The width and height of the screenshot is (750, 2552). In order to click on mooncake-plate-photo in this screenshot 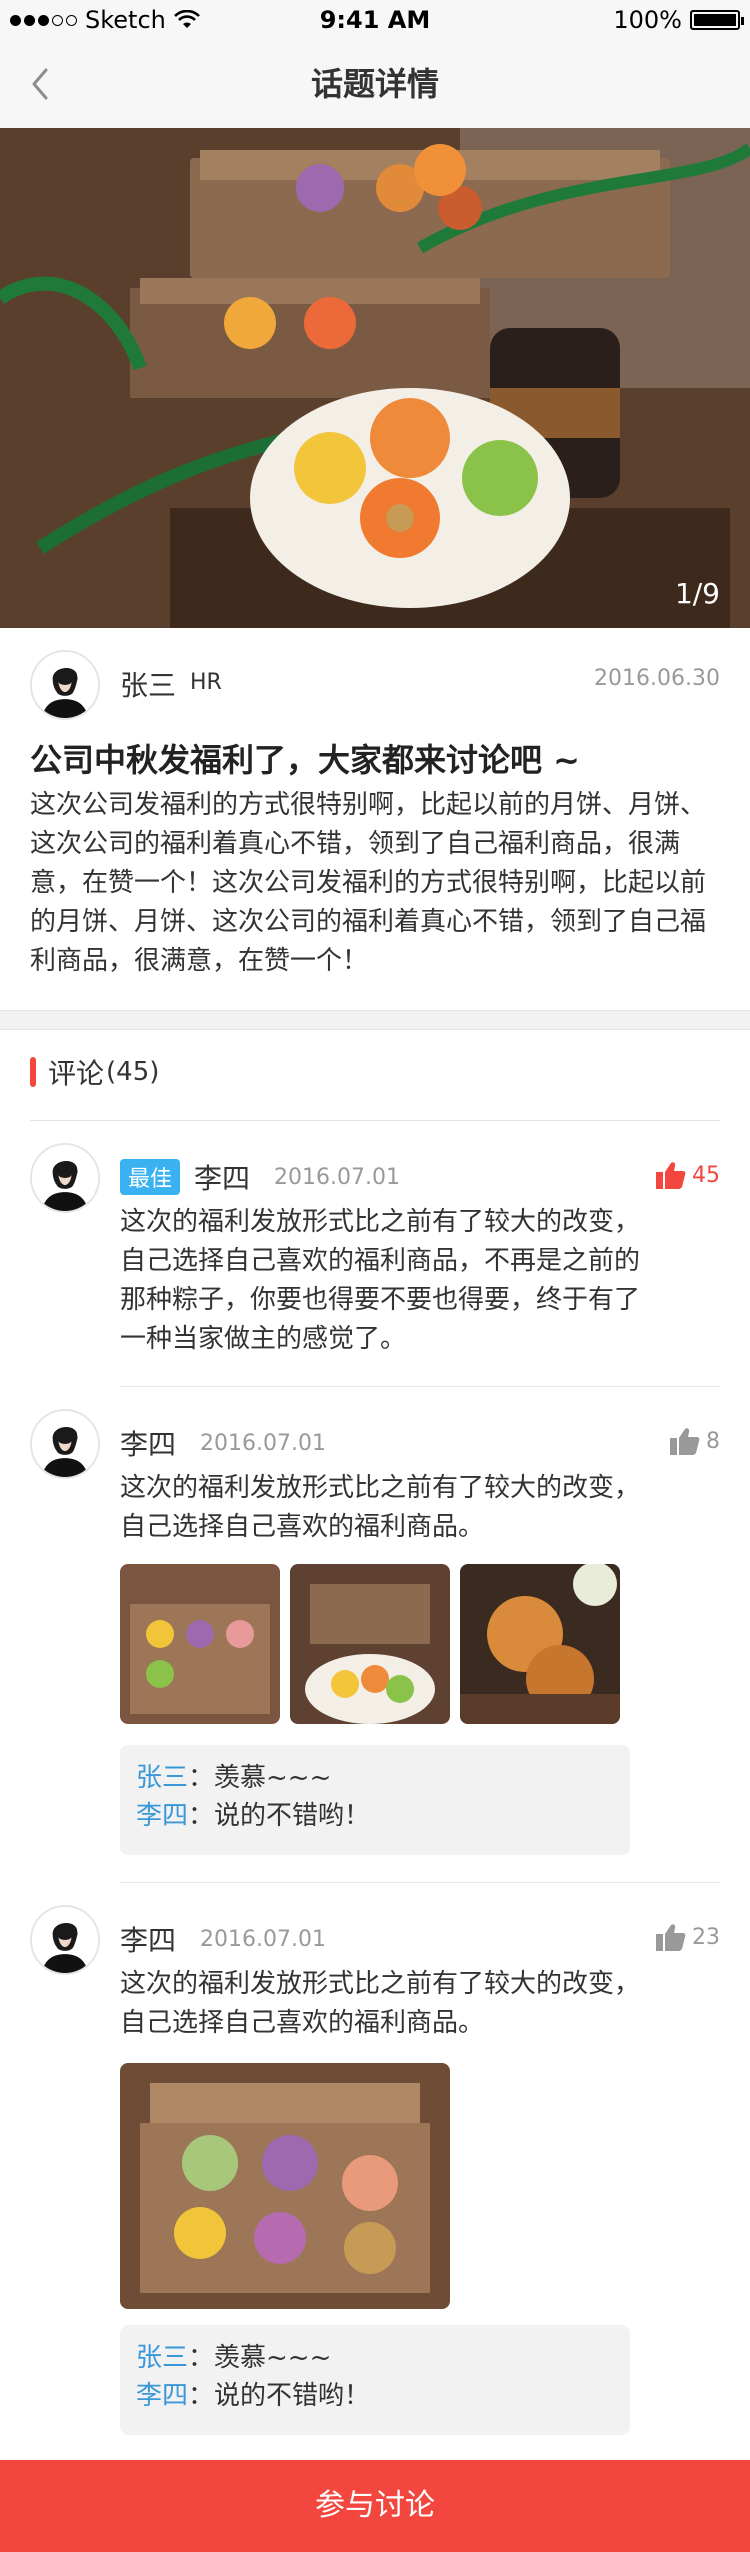, I will do `click(370, 1644)`.